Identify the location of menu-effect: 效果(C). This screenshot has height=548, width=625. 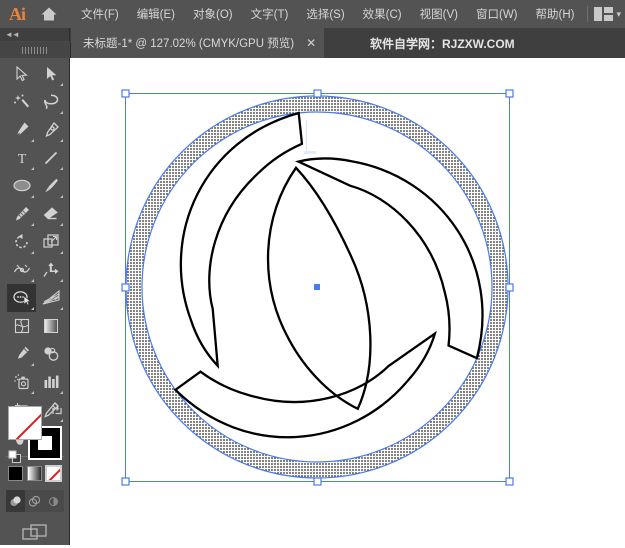
(382, 14).